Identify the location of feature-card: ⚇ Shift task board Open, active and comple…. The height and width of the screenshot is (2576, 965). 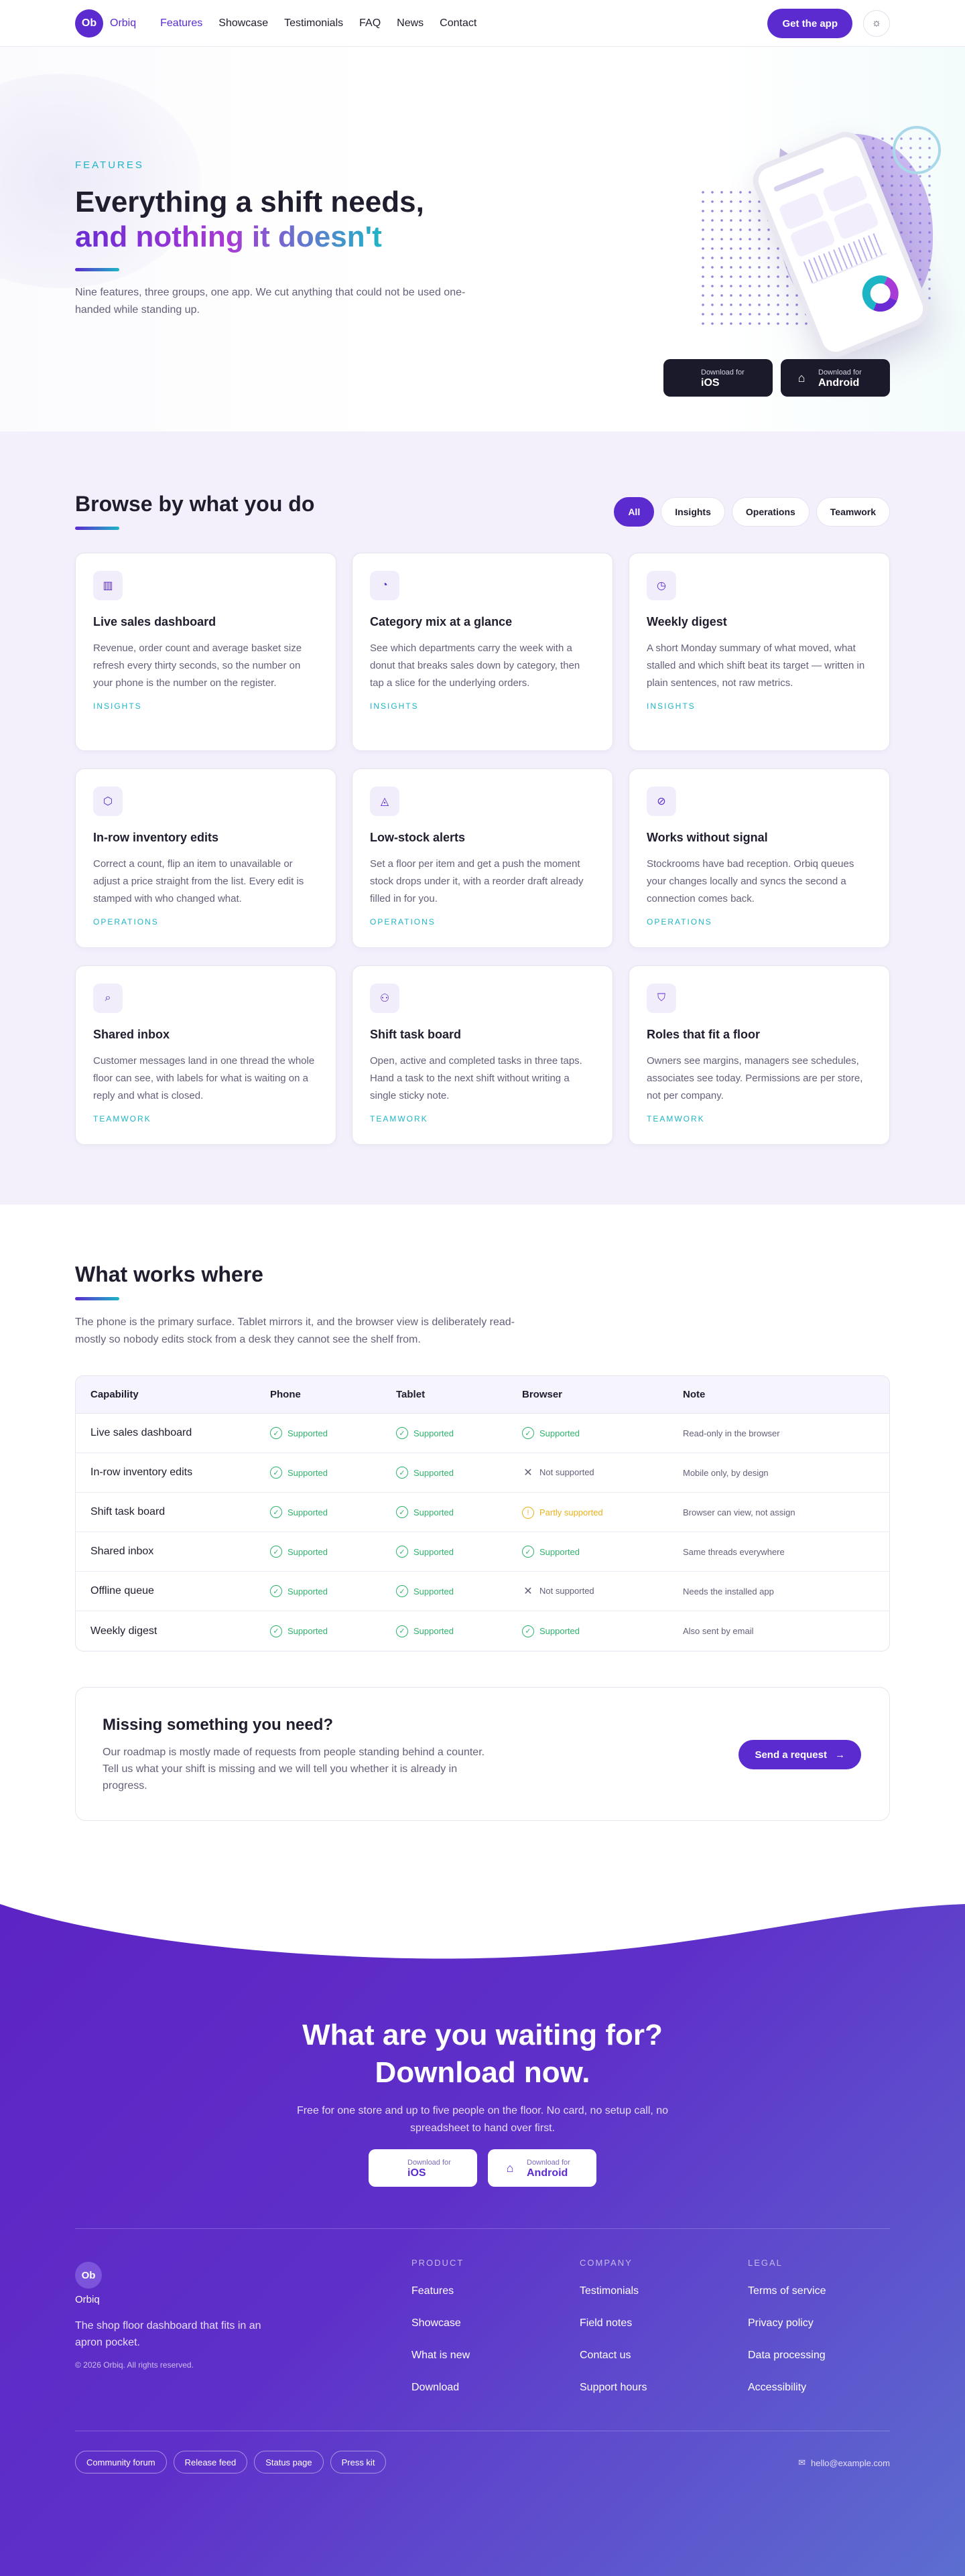
(482, 1055).